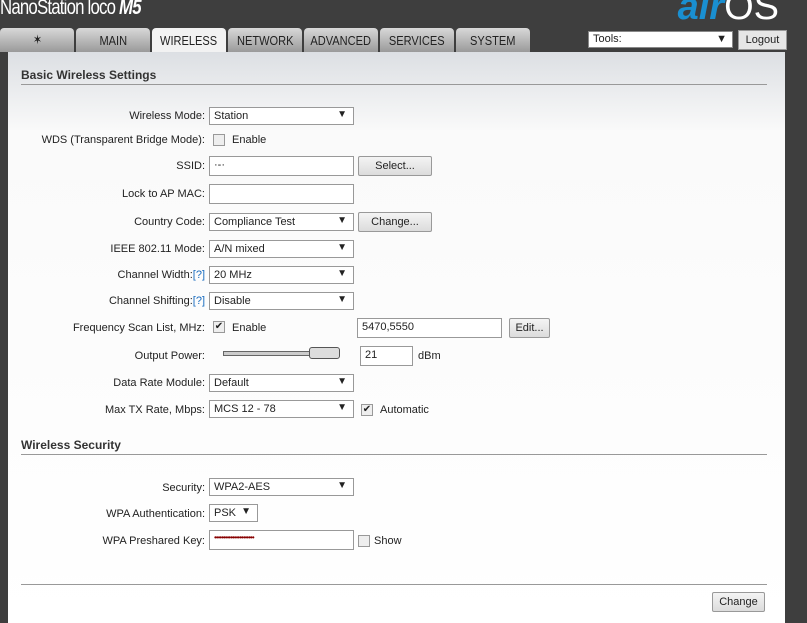  Describe the element at coordinates (394, 446) in the screenshot. I see `section-title: Wireless Security` at that location.